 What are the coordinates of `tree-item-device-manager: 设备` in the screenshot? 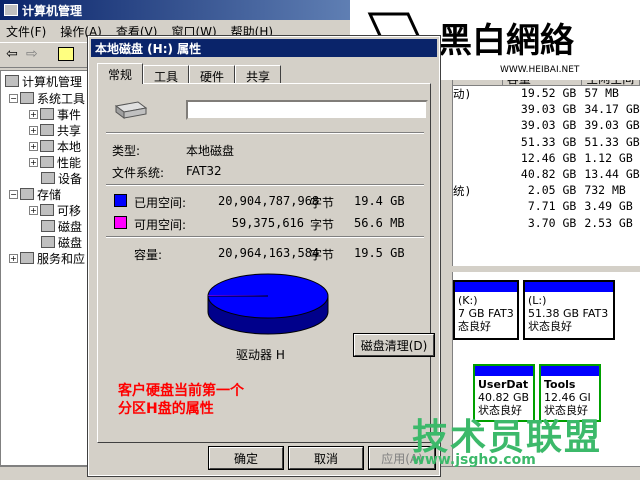 It's located at (61, 178).